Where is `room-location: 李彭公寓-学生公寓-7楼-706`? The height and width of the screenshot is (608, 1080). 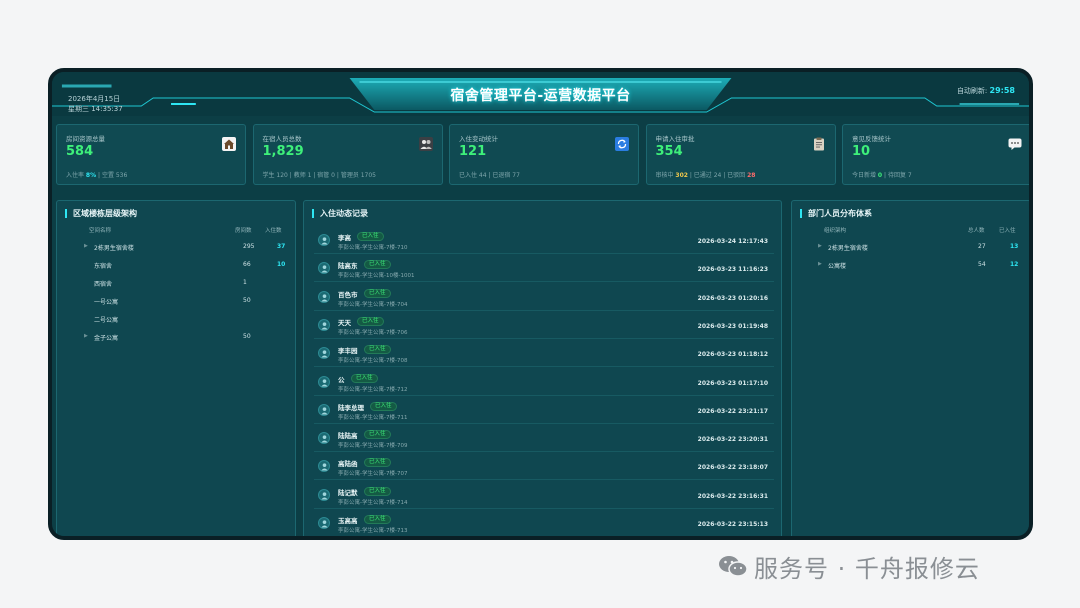
room-location: 李彭公寓-学生公寓-7楼-706 is located at coordinates (373, 332).